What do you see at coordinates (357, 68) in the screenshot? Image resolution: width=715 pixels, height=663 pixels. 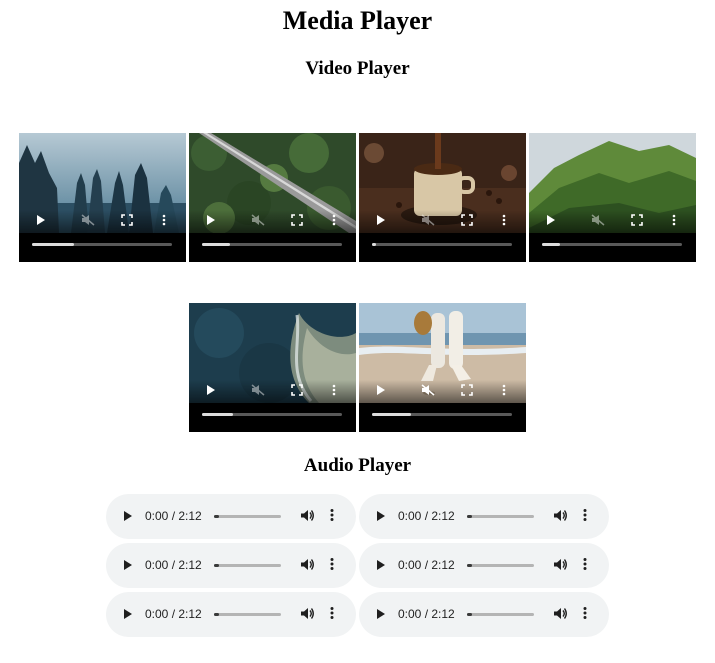 I see `video-section-title: Video Player` at bounding box center [357, 68].